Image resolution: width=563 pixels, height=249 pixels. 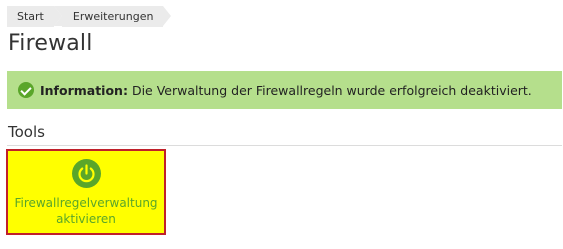 What do you see at coordinates (86, 173) in the screenshot?
I see `power-icon` at bounding box center [86, 173].